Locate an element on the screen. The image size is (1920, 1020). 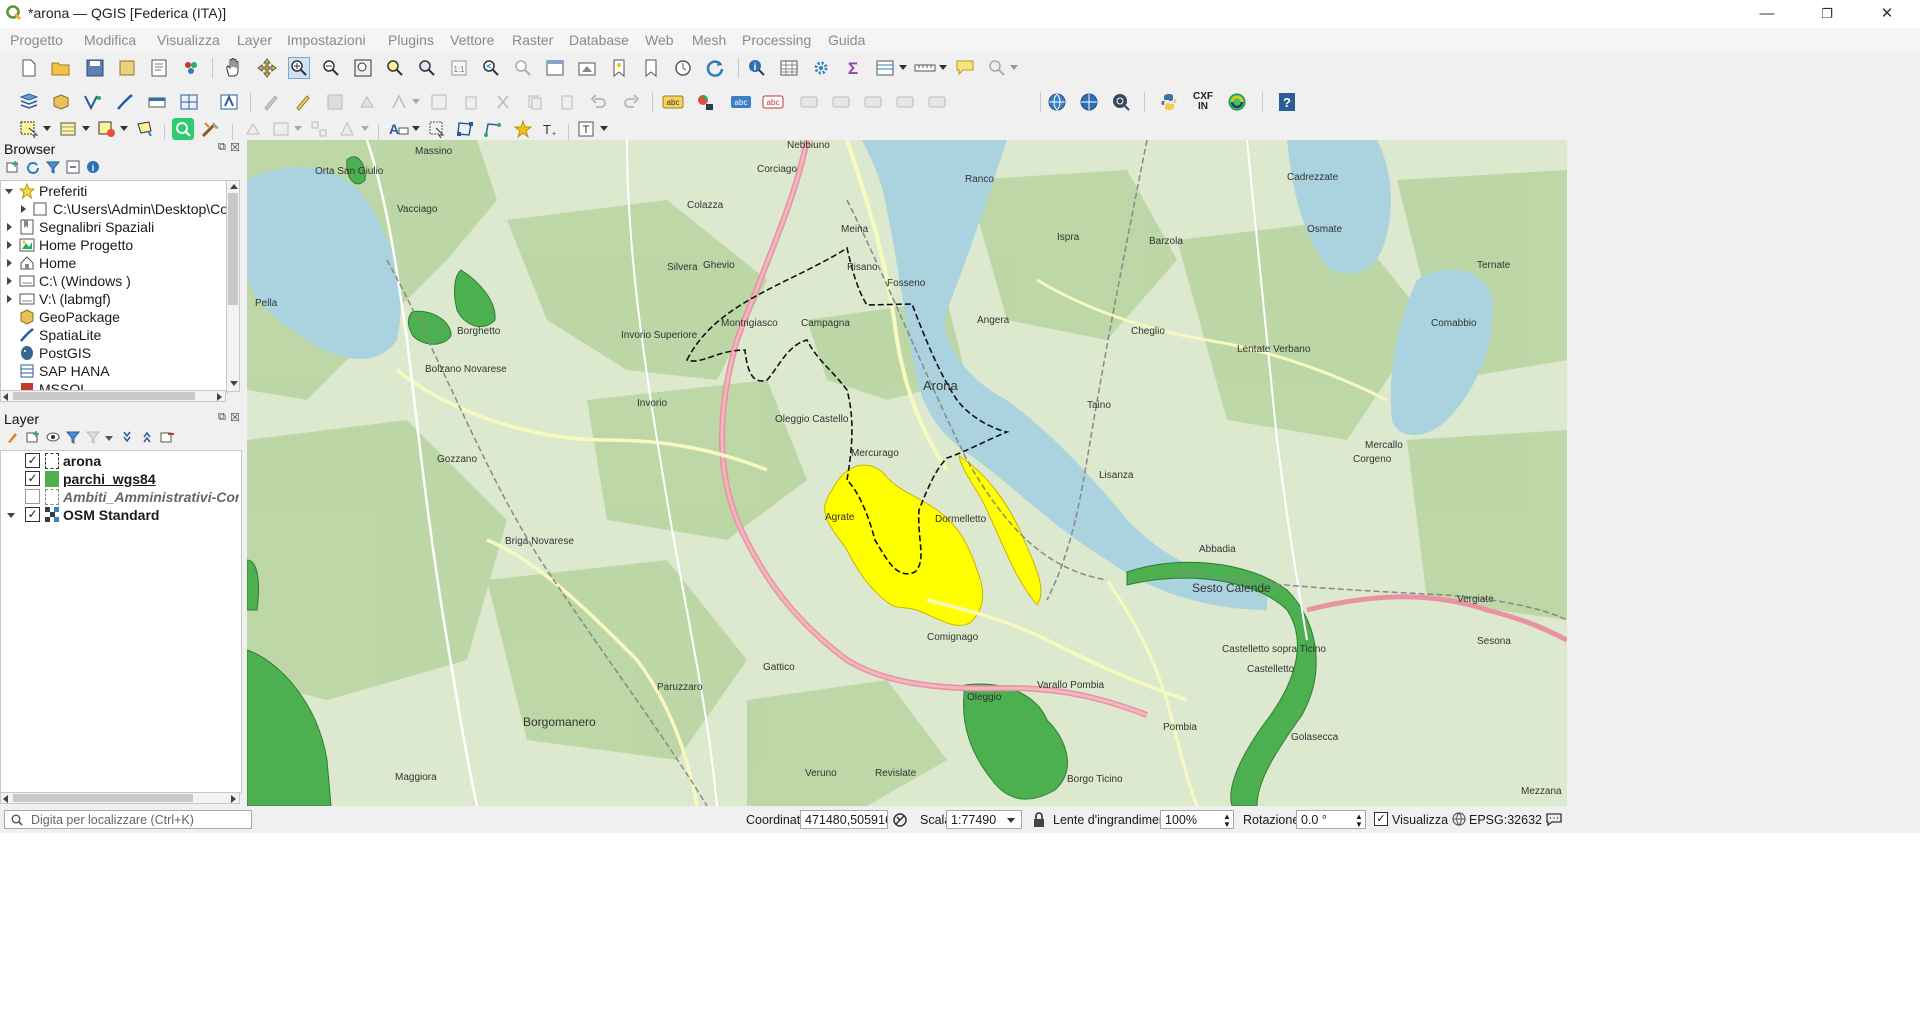
new-mesh-layer-icon is located at coordinates (229, 102).